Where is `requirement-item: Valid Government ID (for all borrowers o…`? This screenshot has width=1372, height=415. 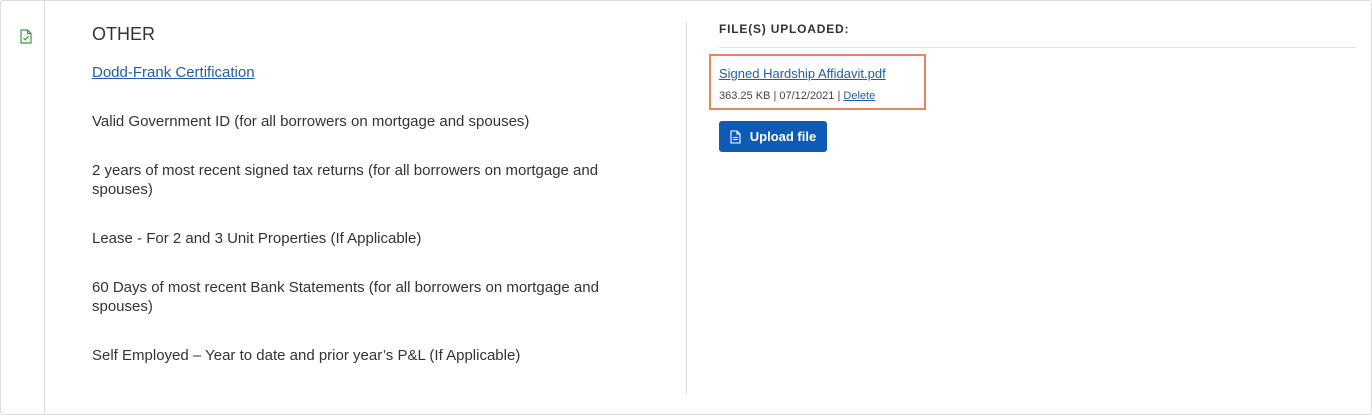 requirement-item: Valid Government ID (for all borrowers o… is located at coordinates (311, 121).